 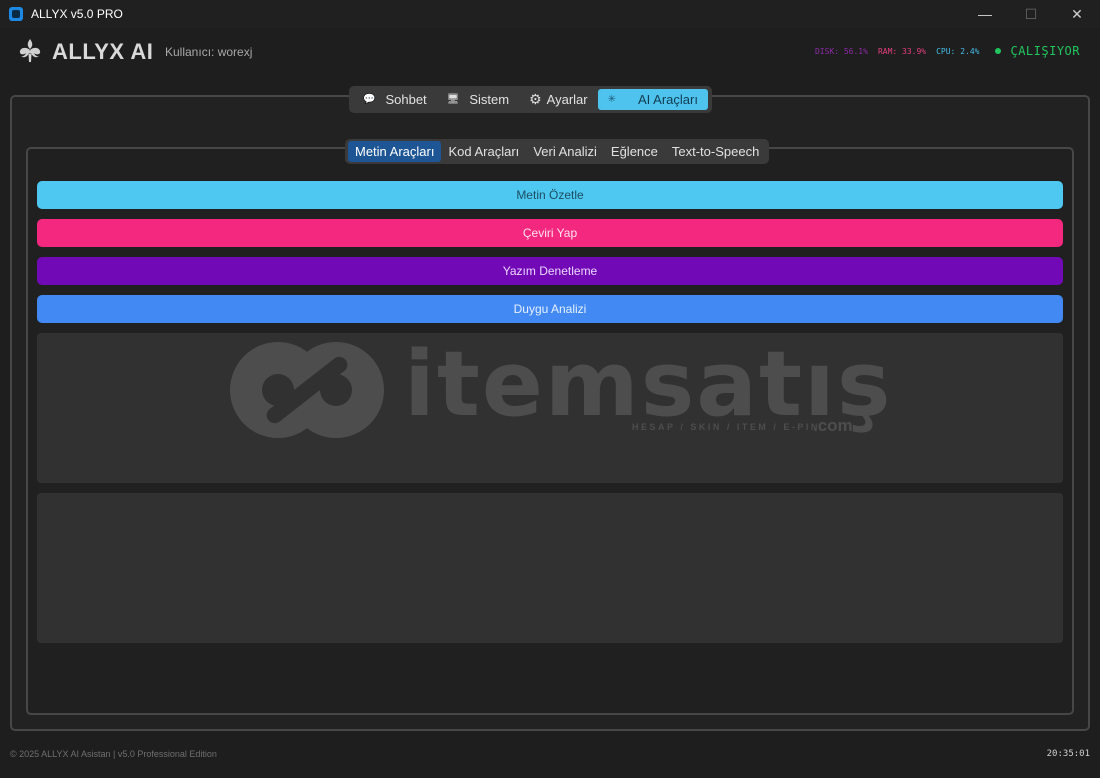 I want to click on subtab-text-to-speech: Text-to-Speech, so click(x=715, y=151).